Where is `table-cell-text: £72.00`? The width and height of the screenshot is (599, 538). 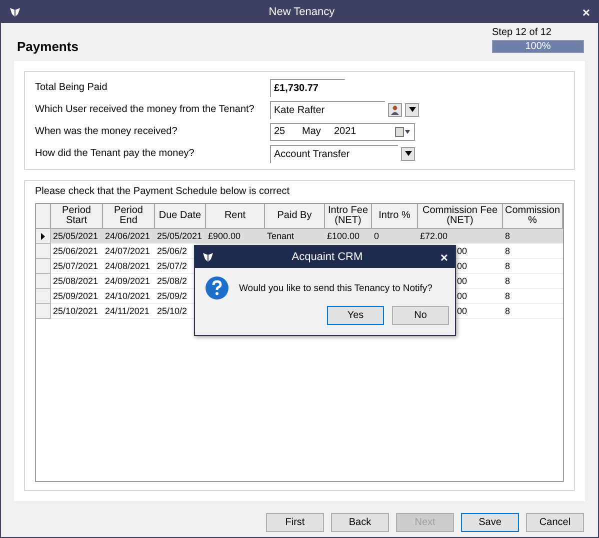 table-cell-text: £72.00 is located at coordinates (434, 236).